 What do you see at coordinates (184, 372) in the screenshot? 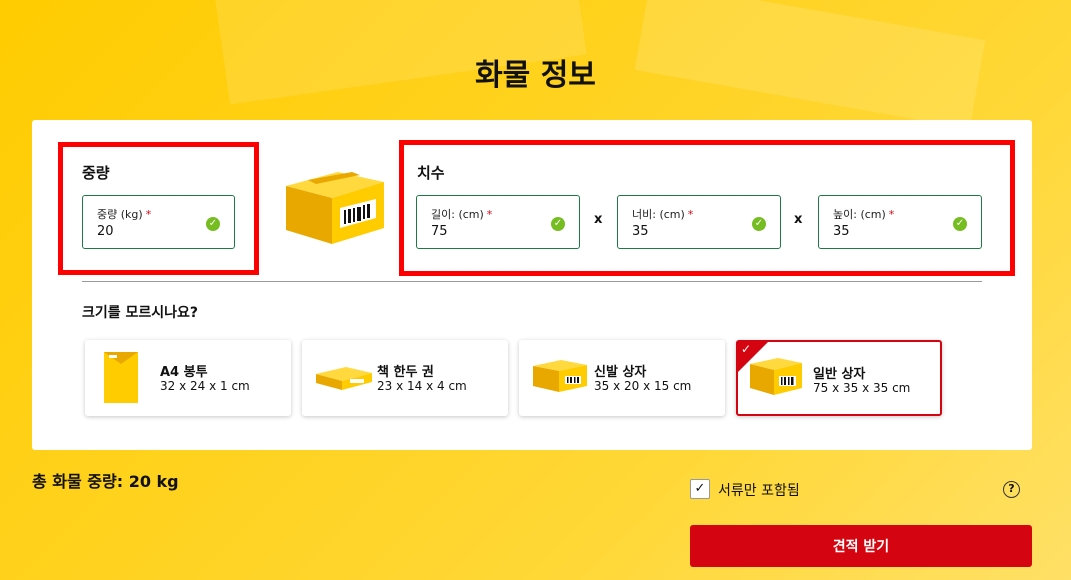
I see `preset-name: A4 봉투` at bounding box center [184, 372].